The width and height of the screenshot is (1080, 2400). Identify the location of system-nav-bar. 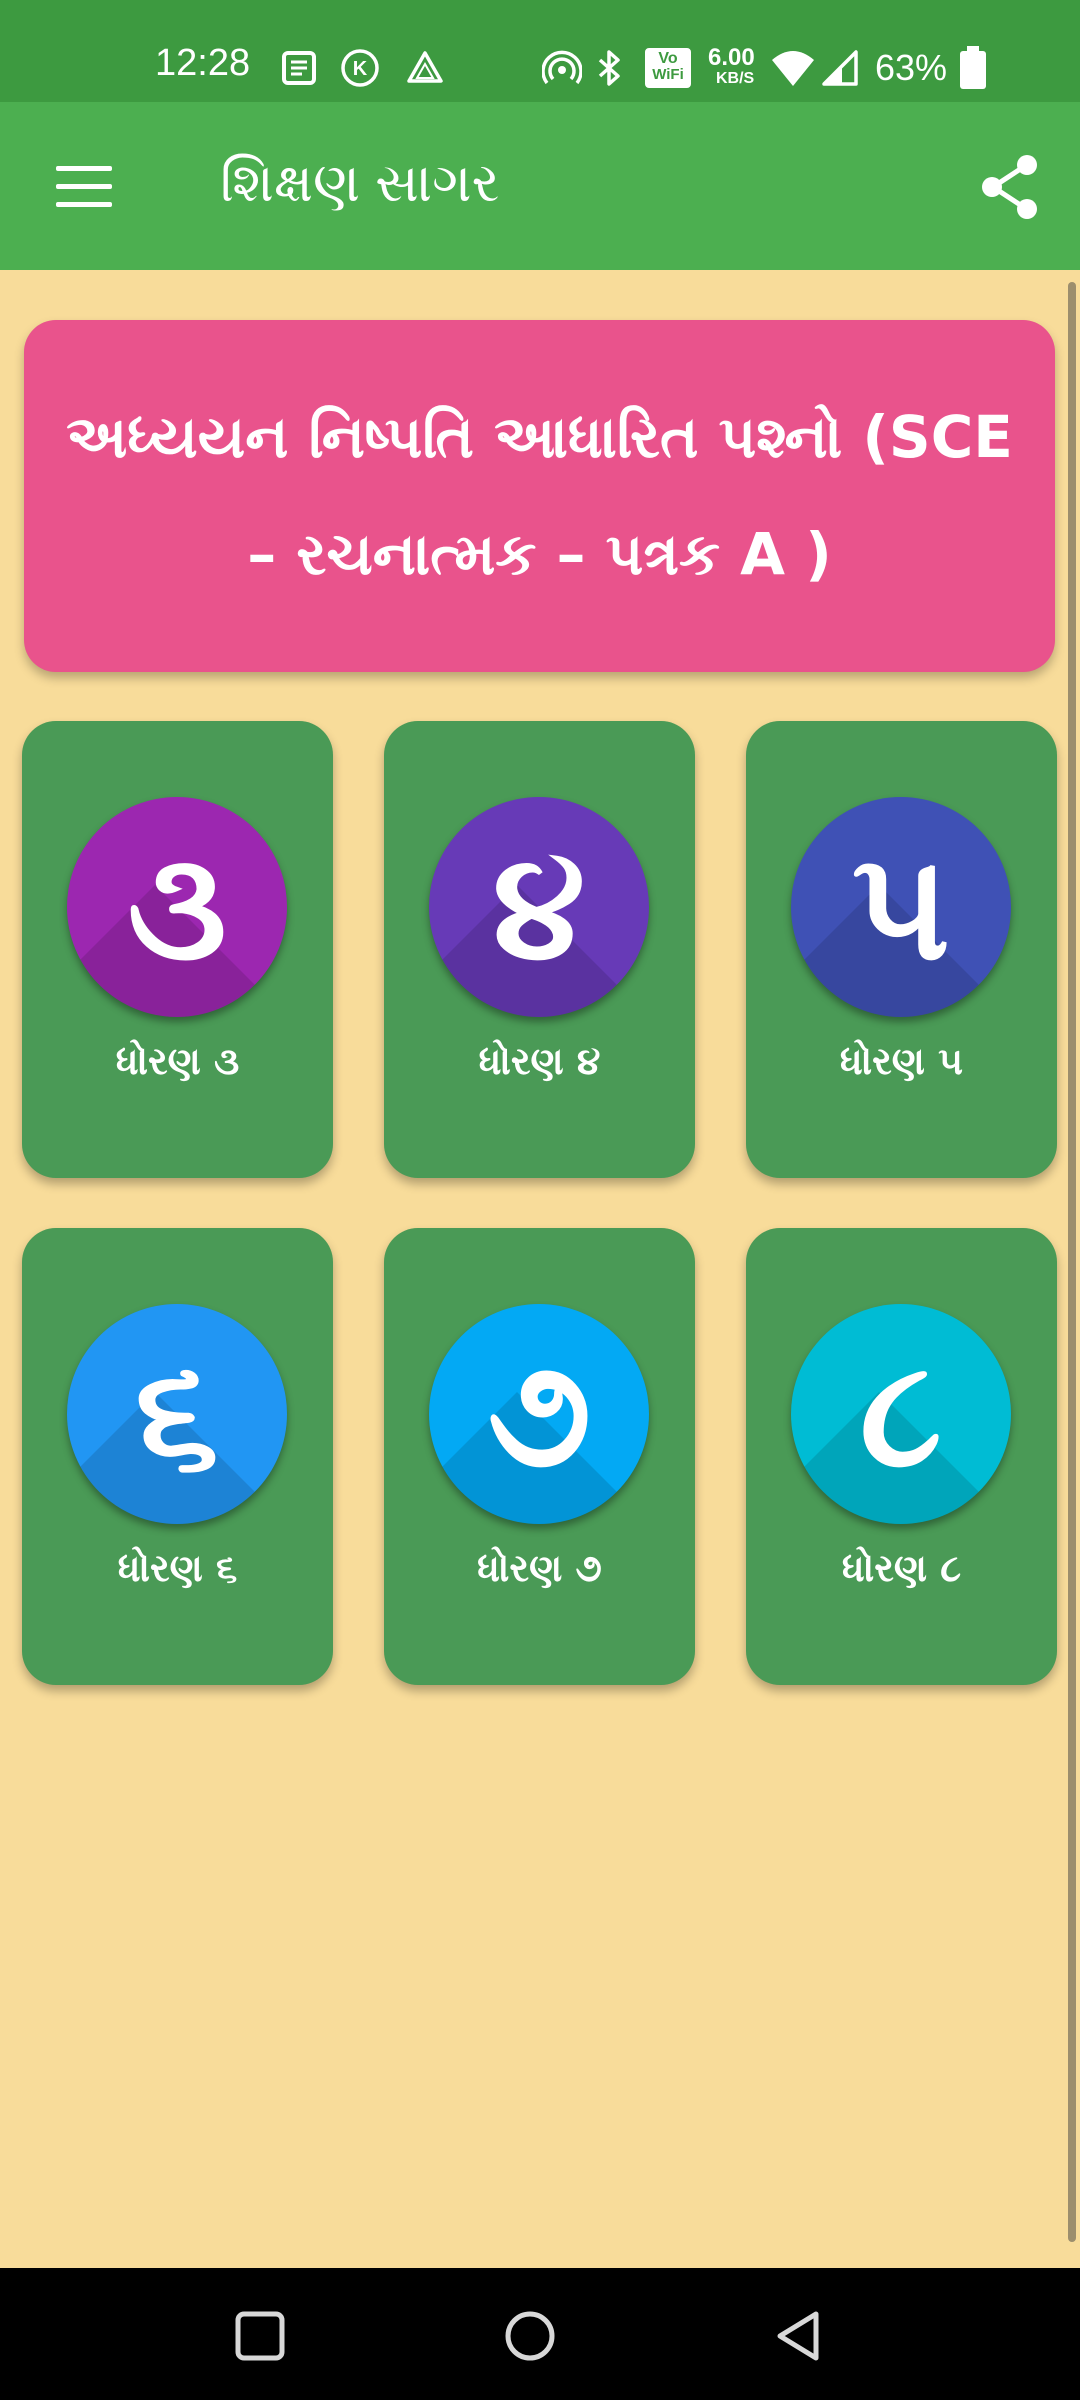
(540, 2334).